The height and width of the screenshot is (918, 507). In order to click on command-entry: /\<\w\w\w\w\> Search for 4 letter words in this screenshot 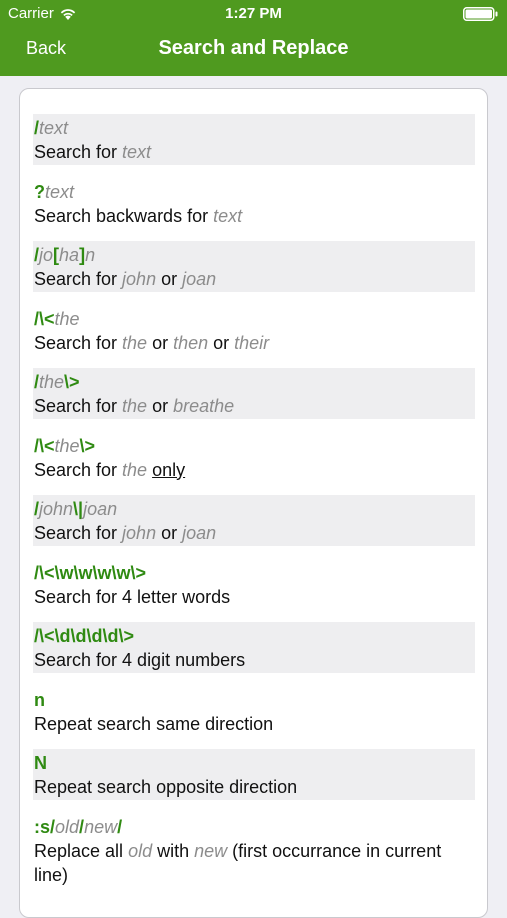, I will do `click(254, 584)`.